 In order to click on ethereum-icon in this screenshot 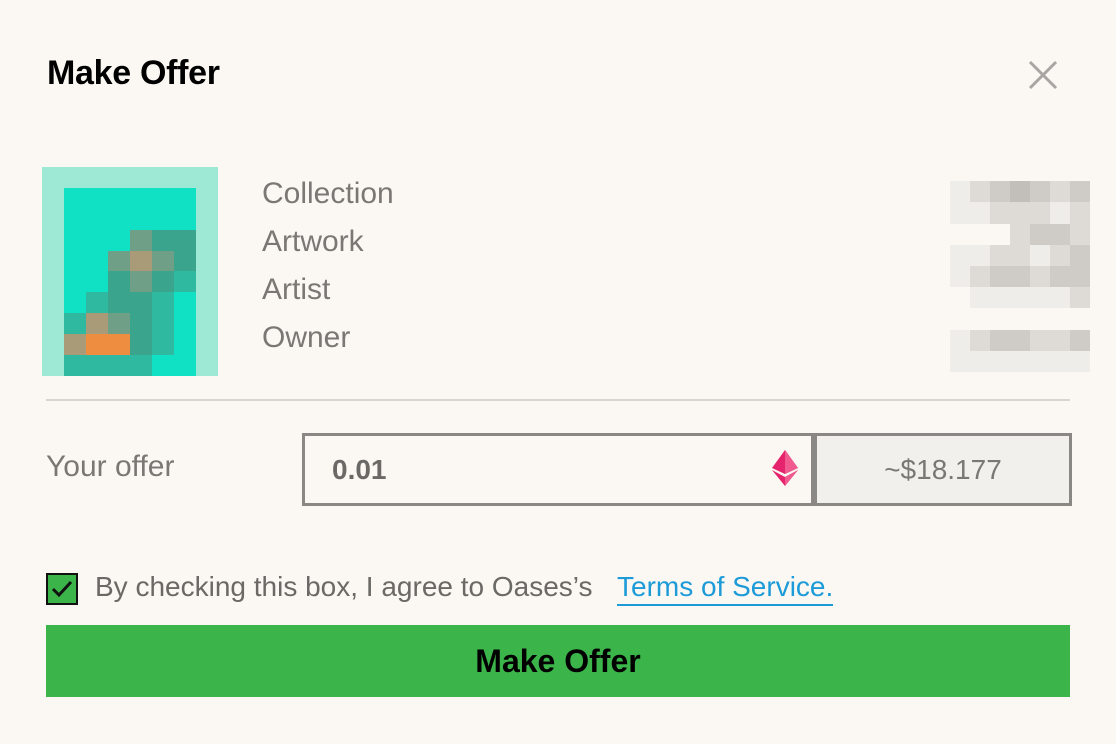, I will do `click(785, 468)`.